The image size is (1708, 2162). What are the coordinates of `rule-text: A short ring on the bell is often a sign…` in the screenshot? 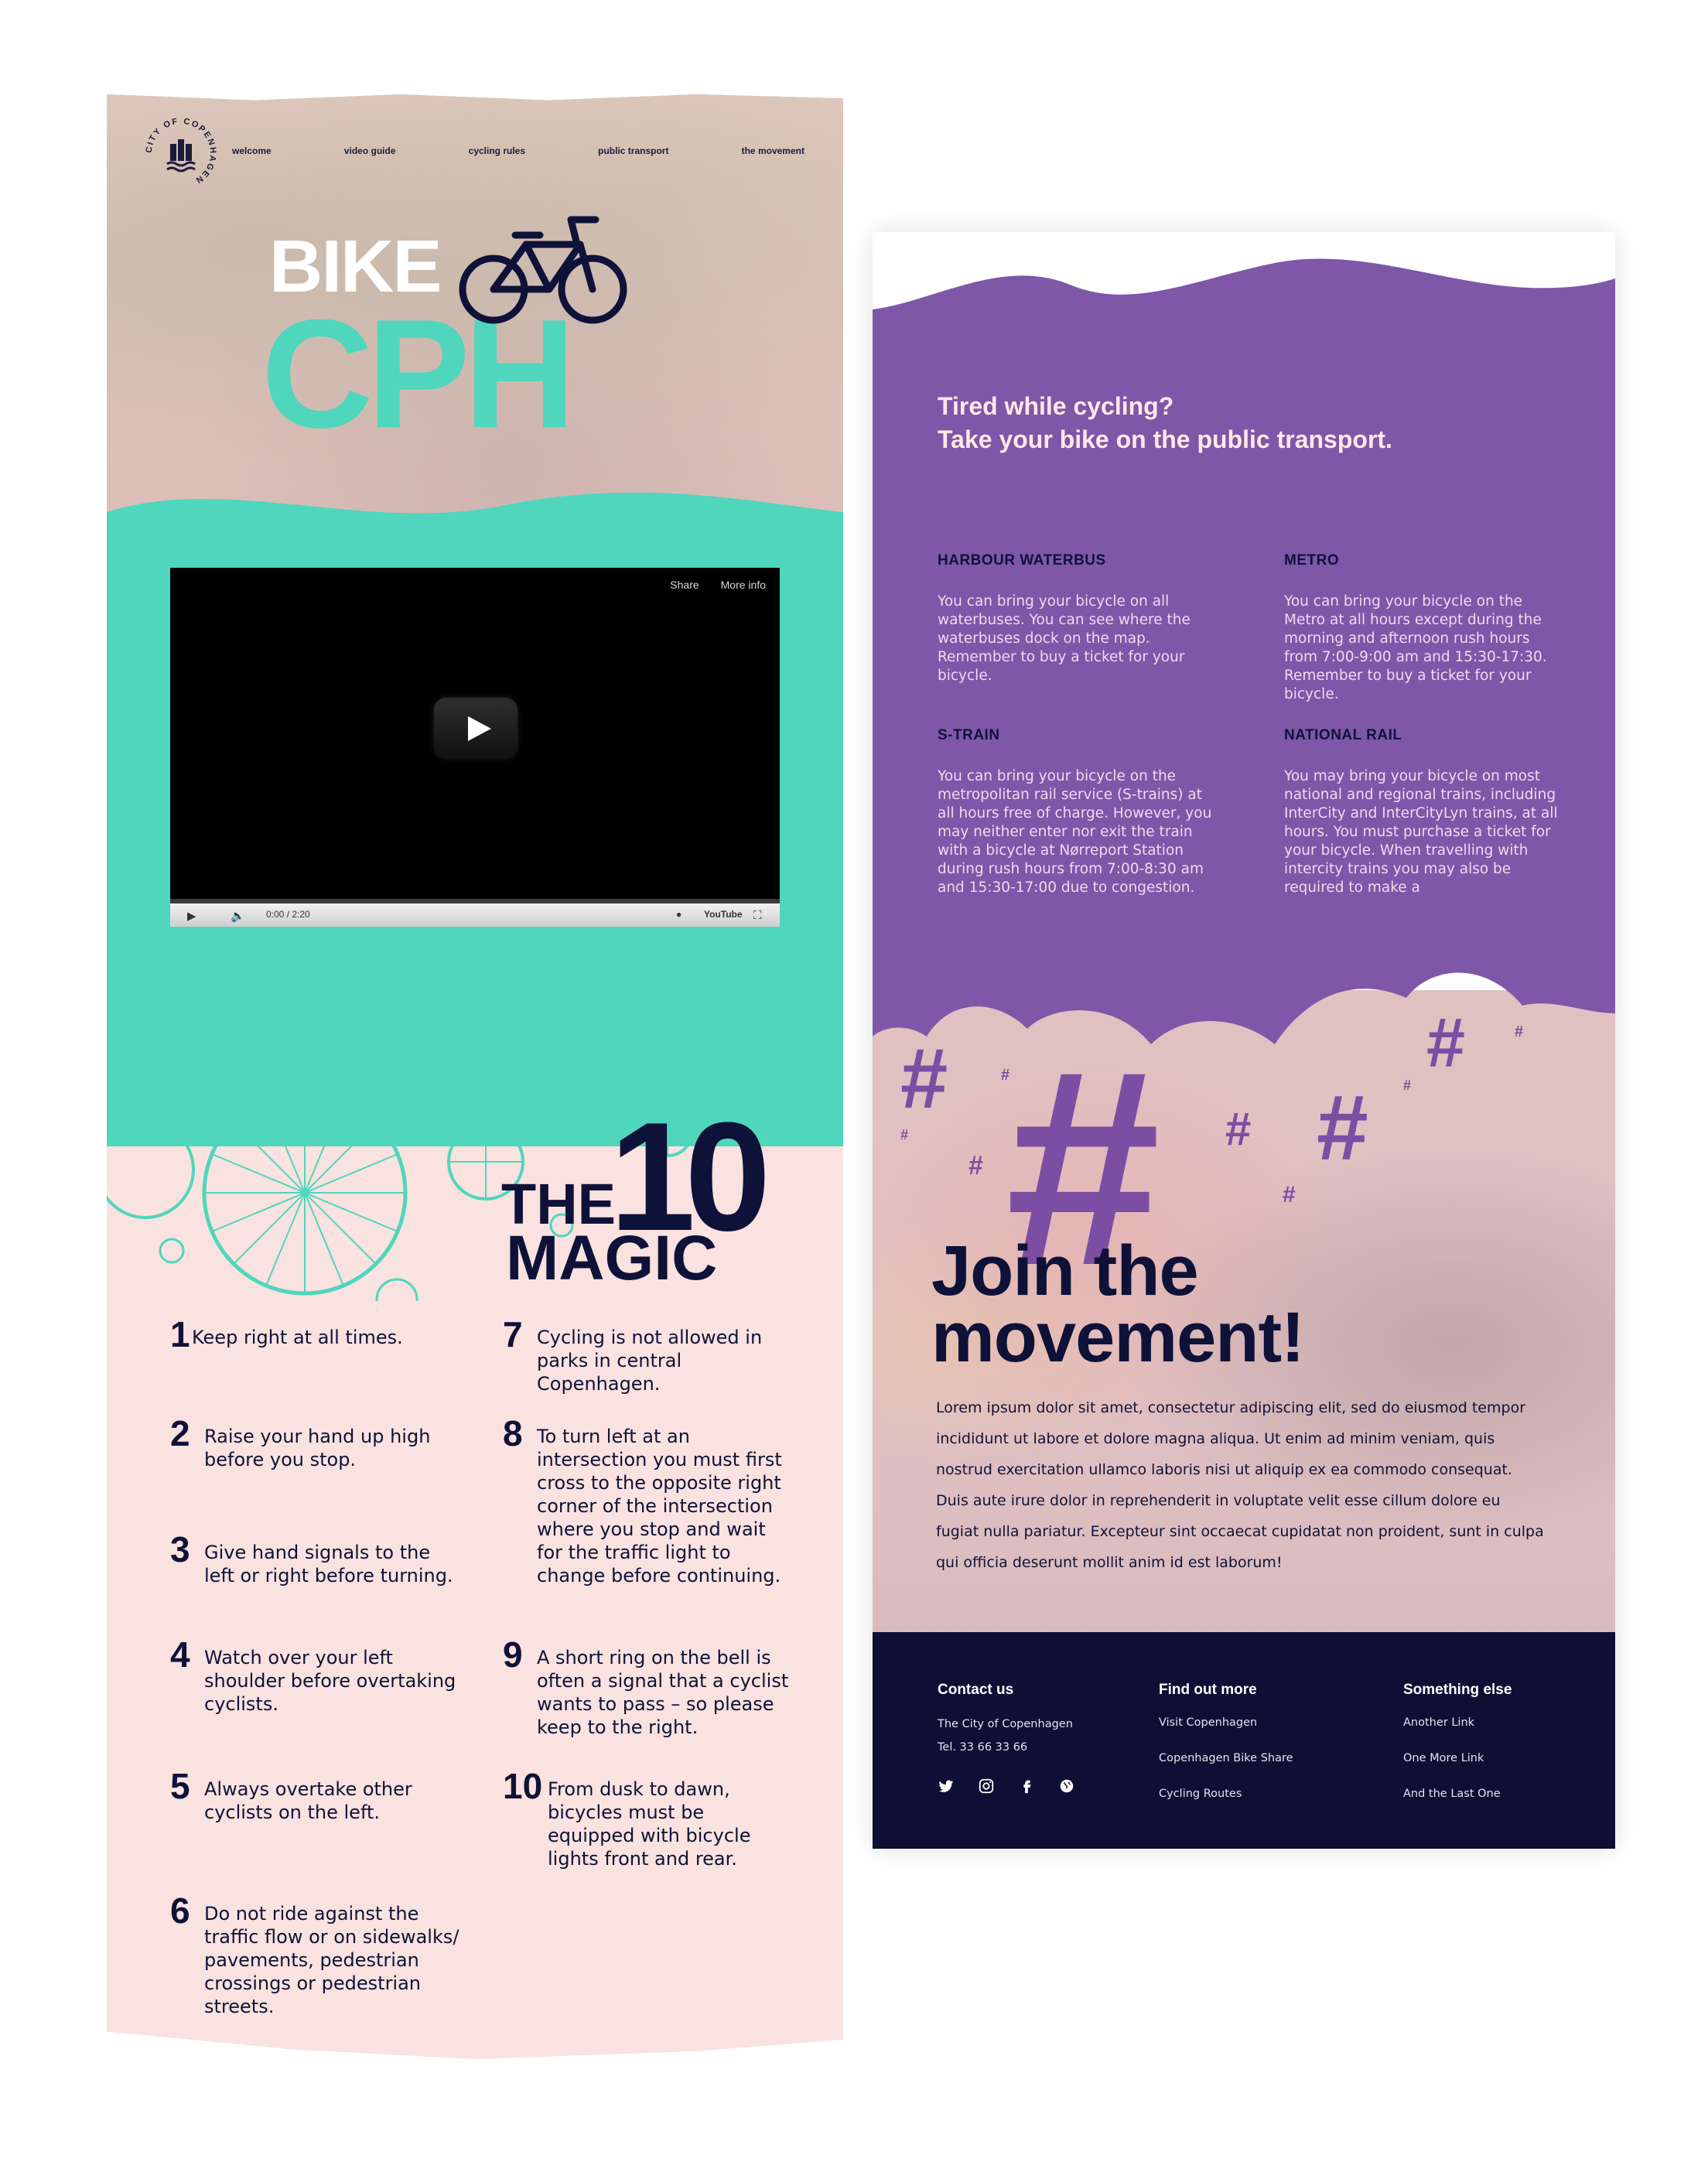 It's located at (663, 1692).